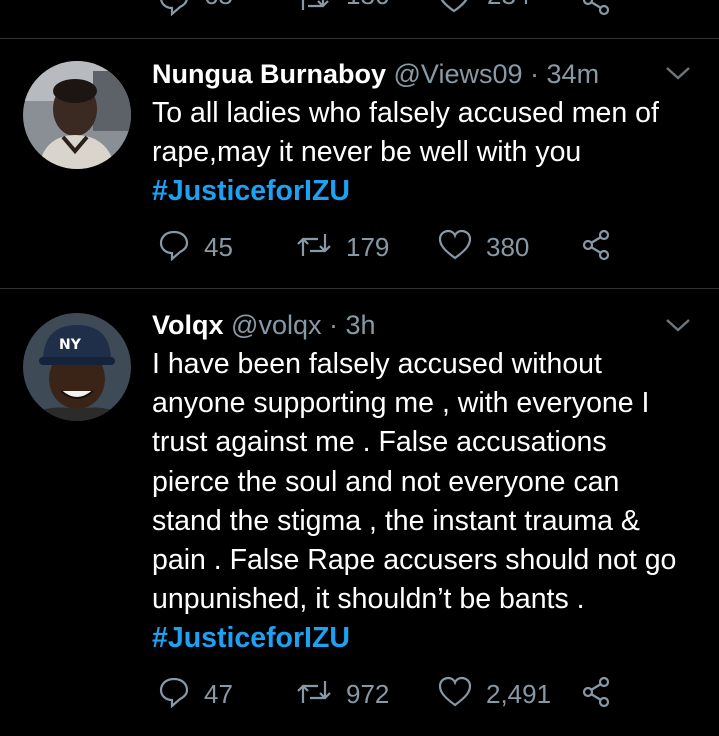 The image size is (719, 736). What do you see at coordinates (367, 5) in the screenshot?
I see `retweet-count: 186` at bounding box center [367, 5].